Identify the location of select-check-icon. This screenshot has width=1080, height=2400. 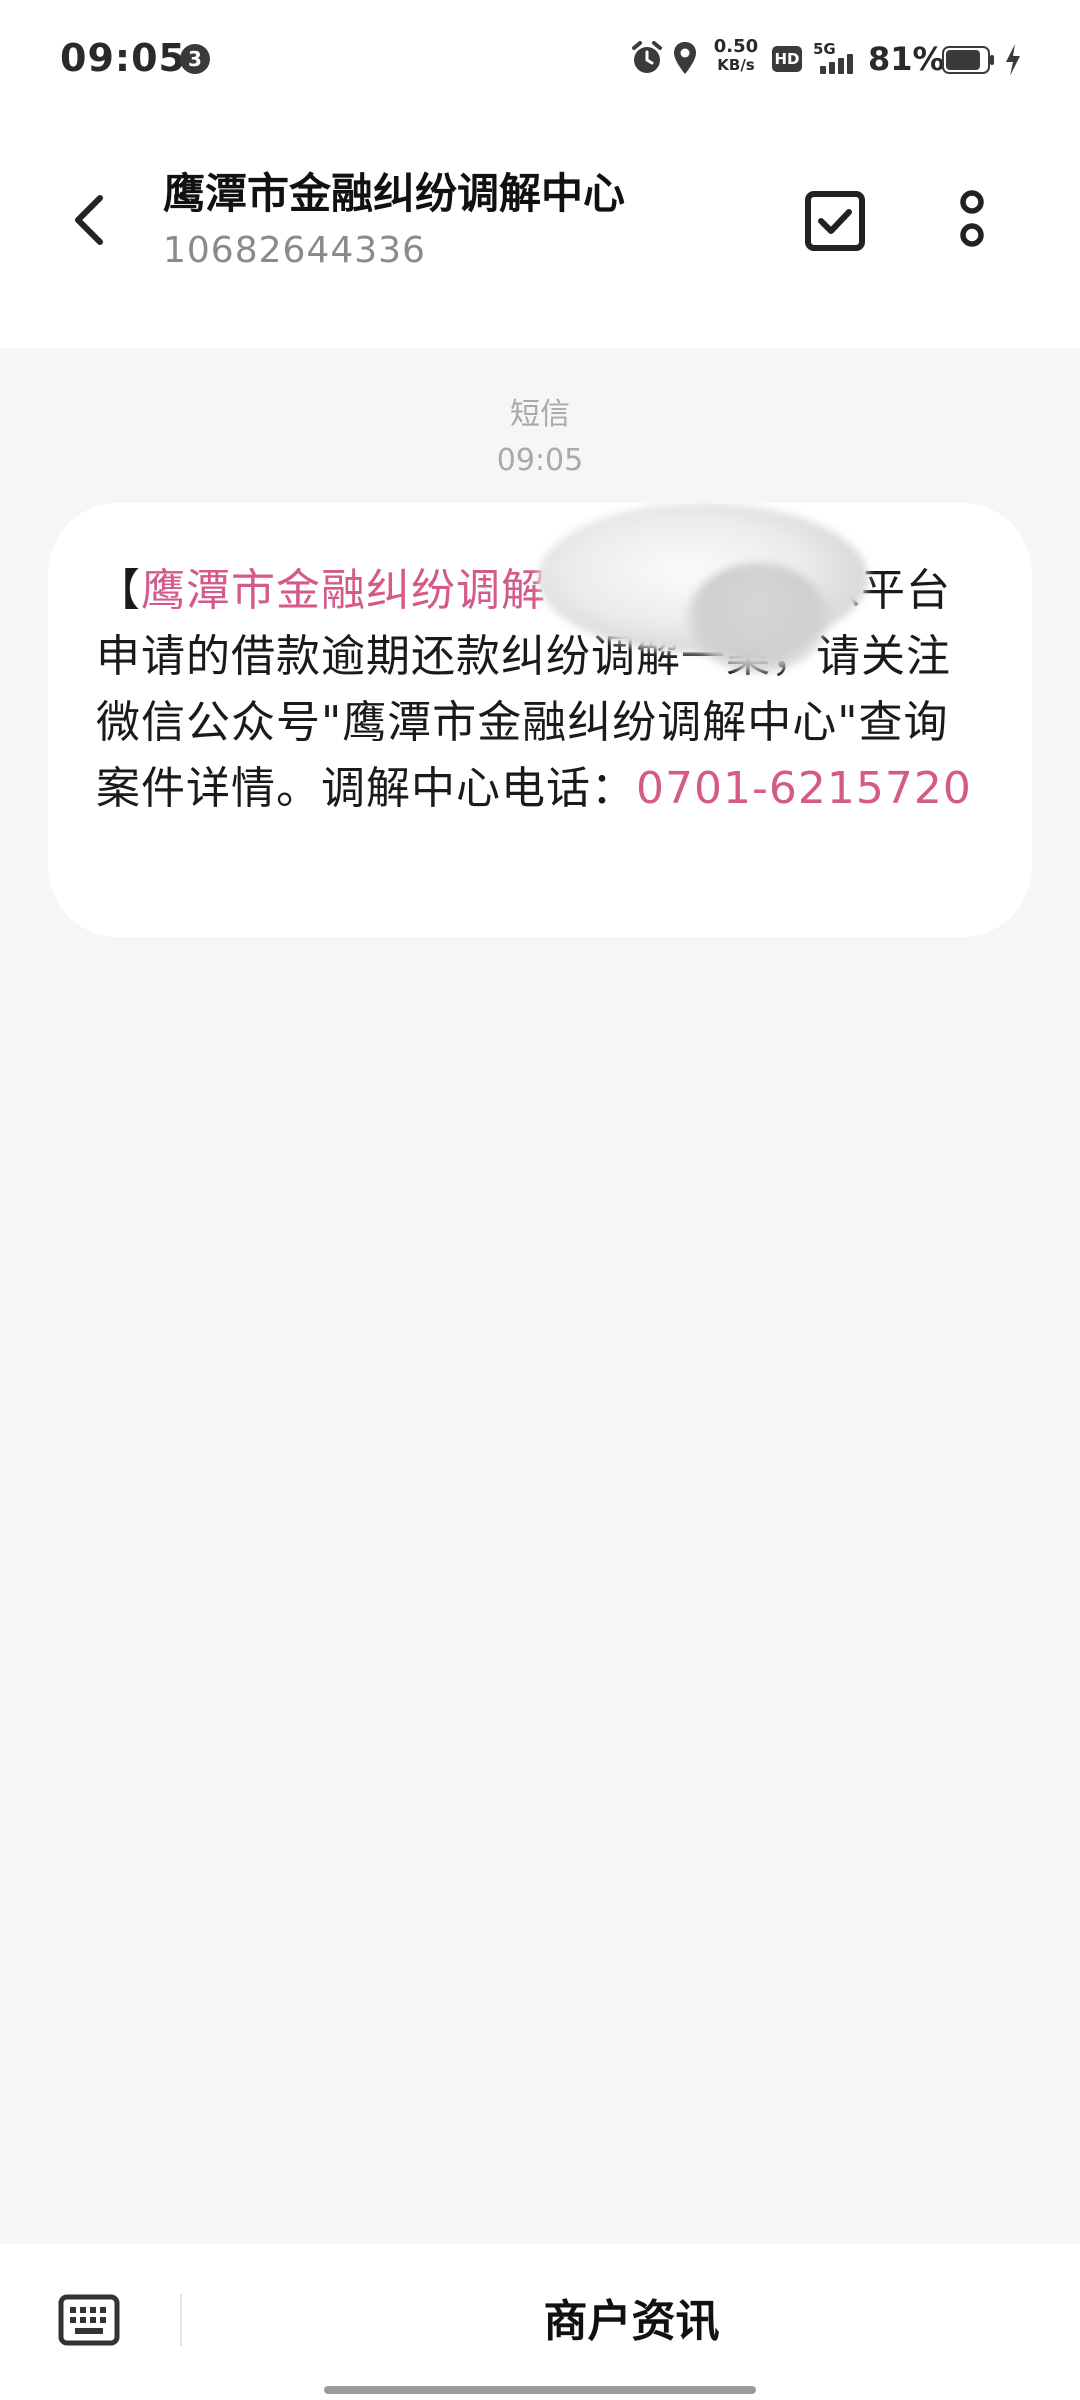
(835, 221).